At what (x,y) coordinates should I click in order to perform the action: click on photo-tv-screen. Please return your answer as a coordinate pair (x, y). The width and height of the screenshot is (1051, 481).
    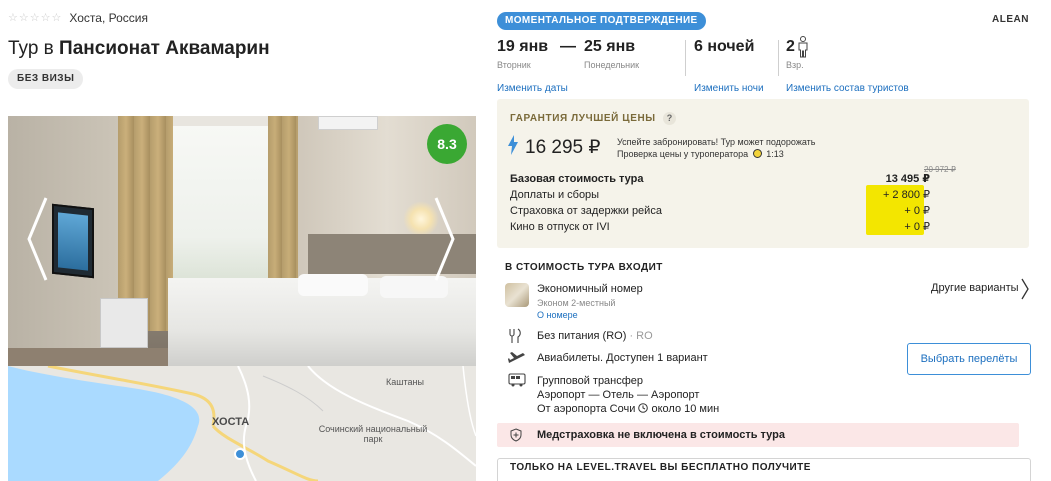
    Looking at the image, I should click on (73, 241).